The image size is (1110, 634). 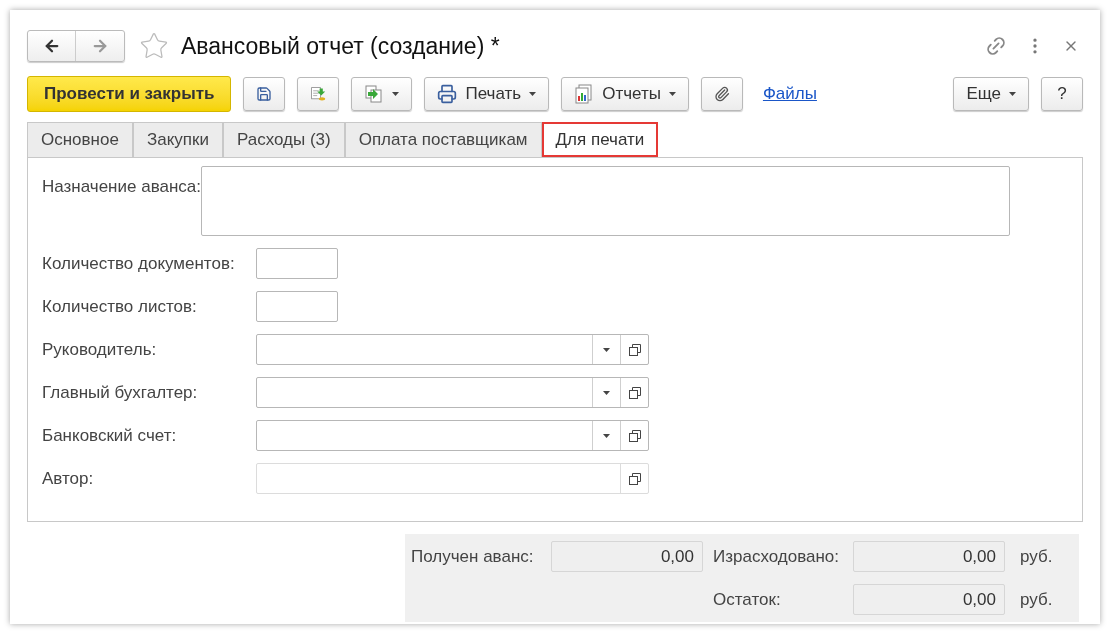 What do you see at coordinates (777, 556) in the screenshot?
I see `spent-label: Израсходовано:` at bounding box center [777, 556].